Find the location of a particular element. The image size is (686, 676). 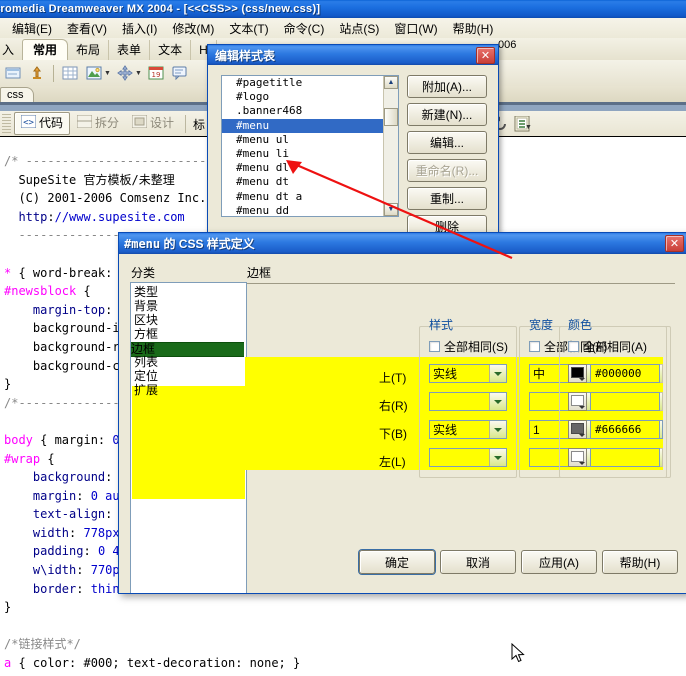

border-left-color-swatch is located at coordinates (577, 457).